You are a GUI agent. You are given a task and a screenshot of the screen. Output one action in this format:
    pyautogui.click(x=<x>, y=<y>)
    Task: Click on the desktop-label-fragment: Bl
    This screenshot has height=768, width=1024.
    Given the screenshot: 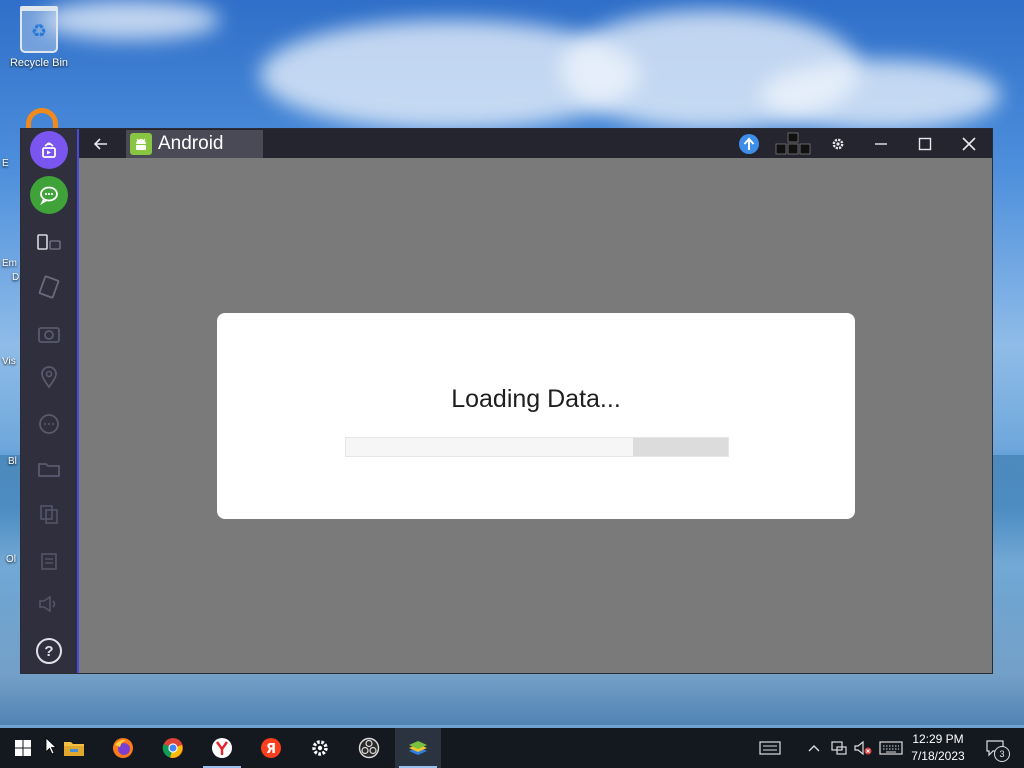 What is the action you would take?
    pyautogui.click(x=12, y=461)
    